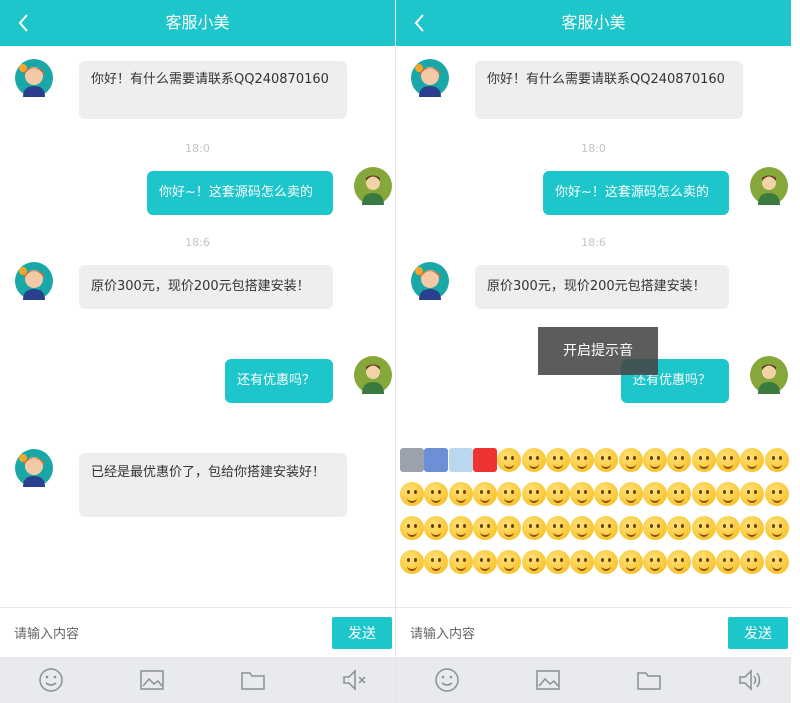 The width and height of the screenshot is (800, 703). Describe the element at coordinates (354, 680) in the screenshot. I see `speaker-muted-icon` at that location.